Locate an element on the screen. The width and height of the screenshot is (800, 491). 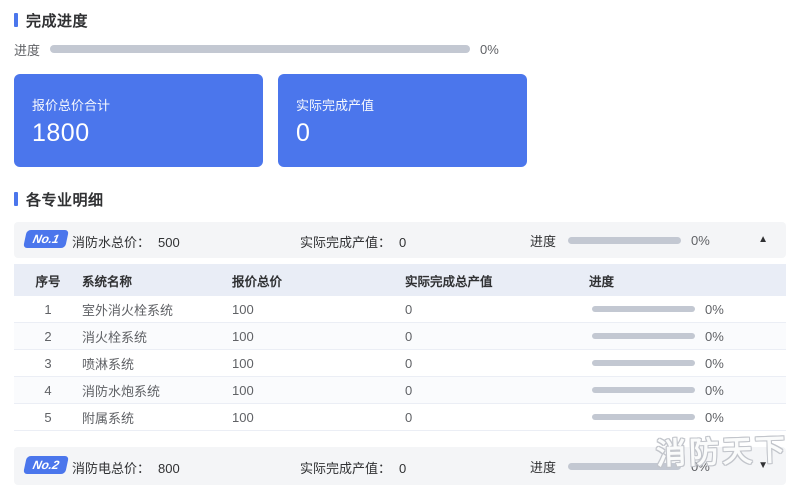
group-2-progress-percent: 0% is located at coordinates (700, 466).